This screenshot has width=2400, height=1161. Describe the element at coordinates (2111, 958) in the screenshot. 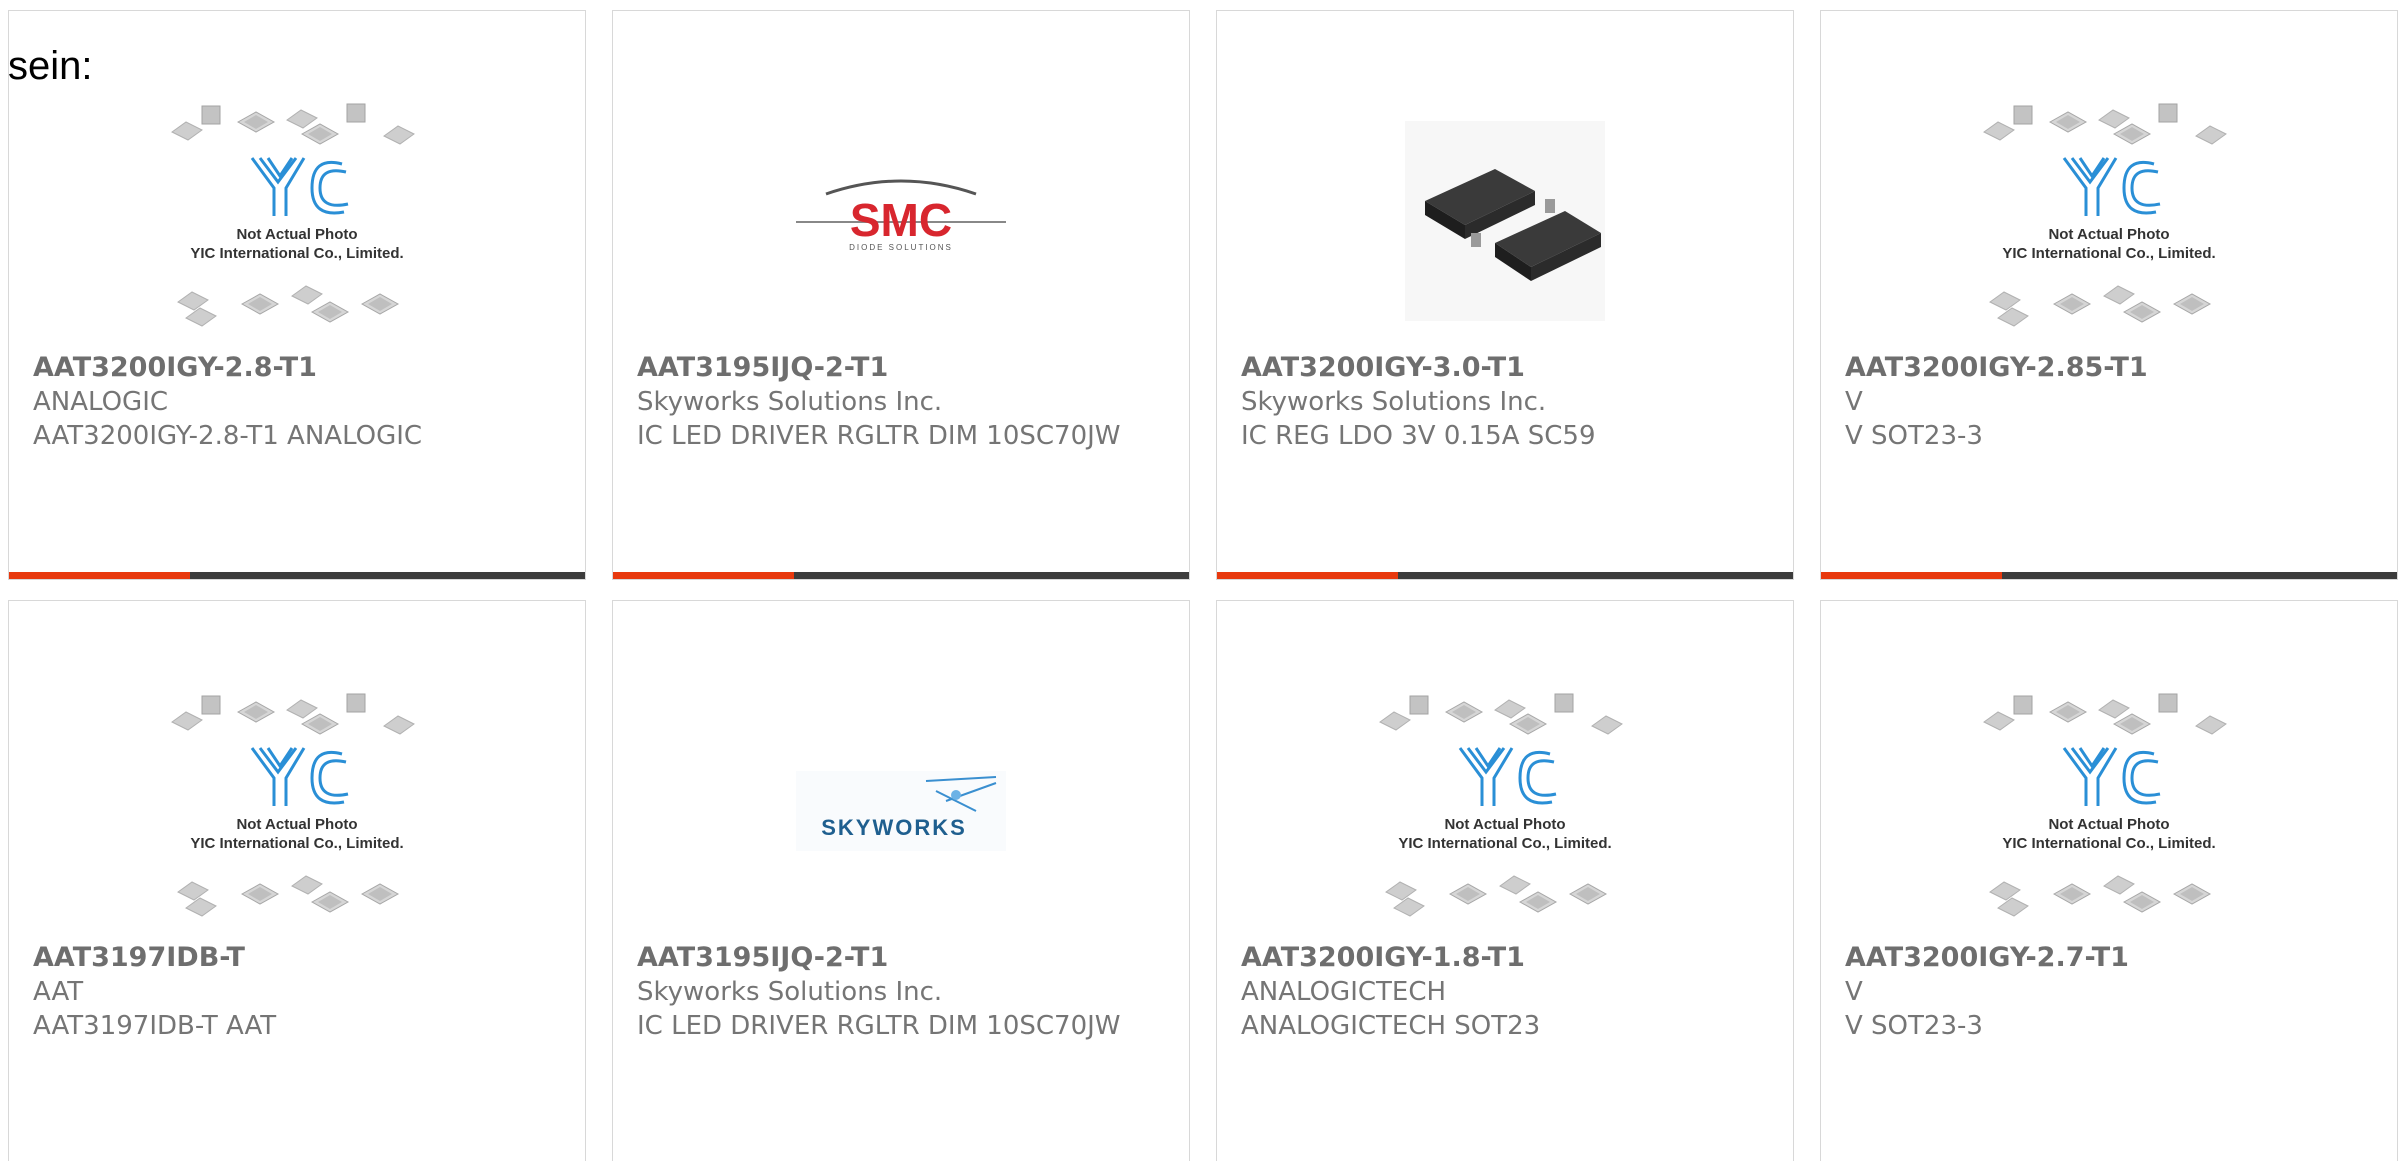

I see `part-number-link: AAT3200IGY-2.7-T1` at that location.